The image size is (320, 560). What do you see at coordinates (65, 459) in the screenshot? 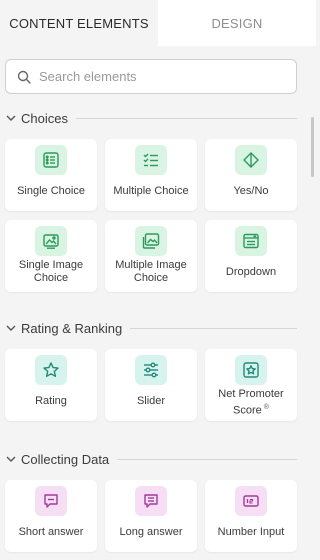
I see `section-title: Collecting Data` at bounding box center [65, 459].